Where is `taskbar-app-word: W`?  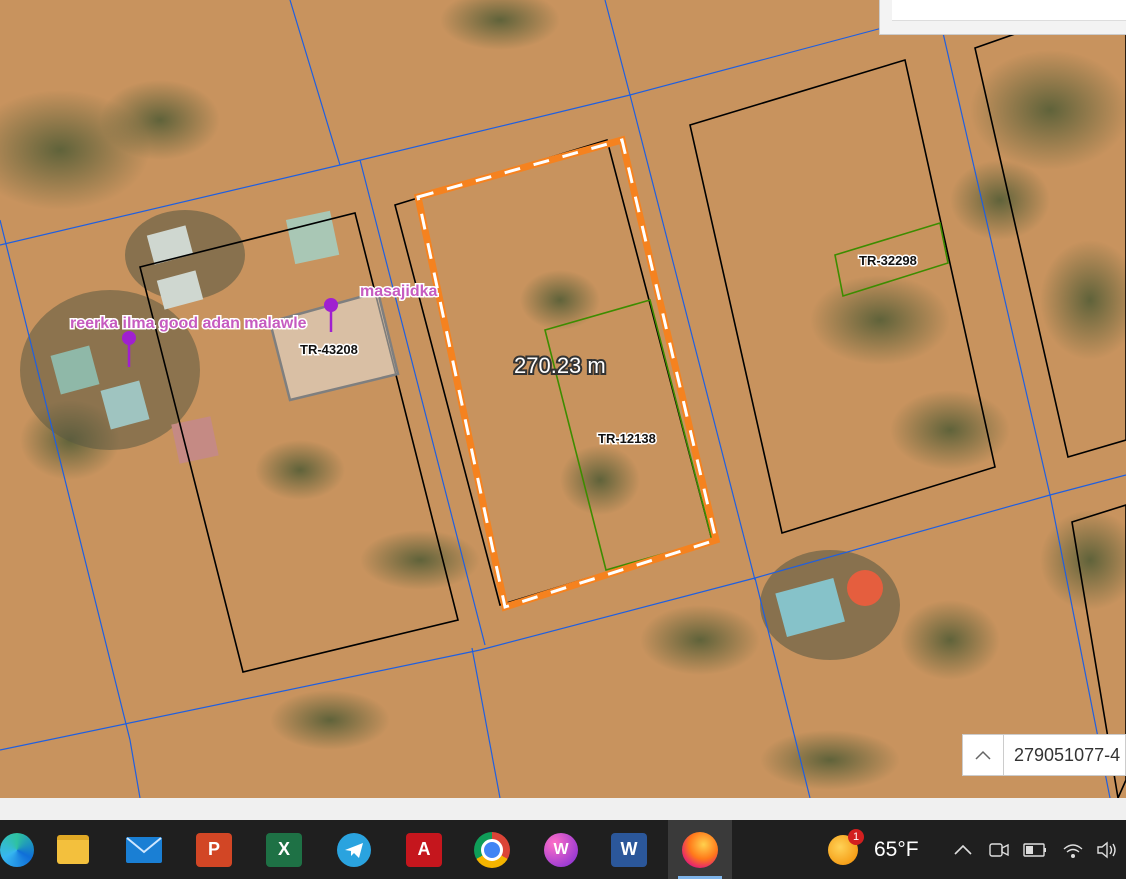 taskbar-app-word: W is located at coordinates (629, 849).